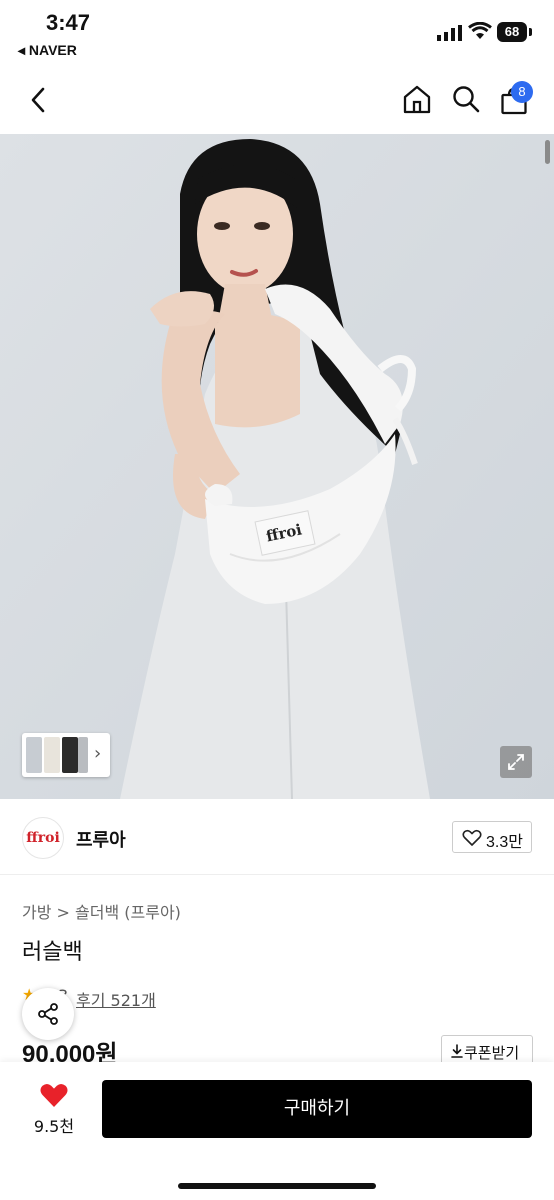 This screenshot has height=1200, width=554. What do you see at coordinates (480, 30) in the screenshot?
I see `wifi-icon` at bounding box center [480, 30].